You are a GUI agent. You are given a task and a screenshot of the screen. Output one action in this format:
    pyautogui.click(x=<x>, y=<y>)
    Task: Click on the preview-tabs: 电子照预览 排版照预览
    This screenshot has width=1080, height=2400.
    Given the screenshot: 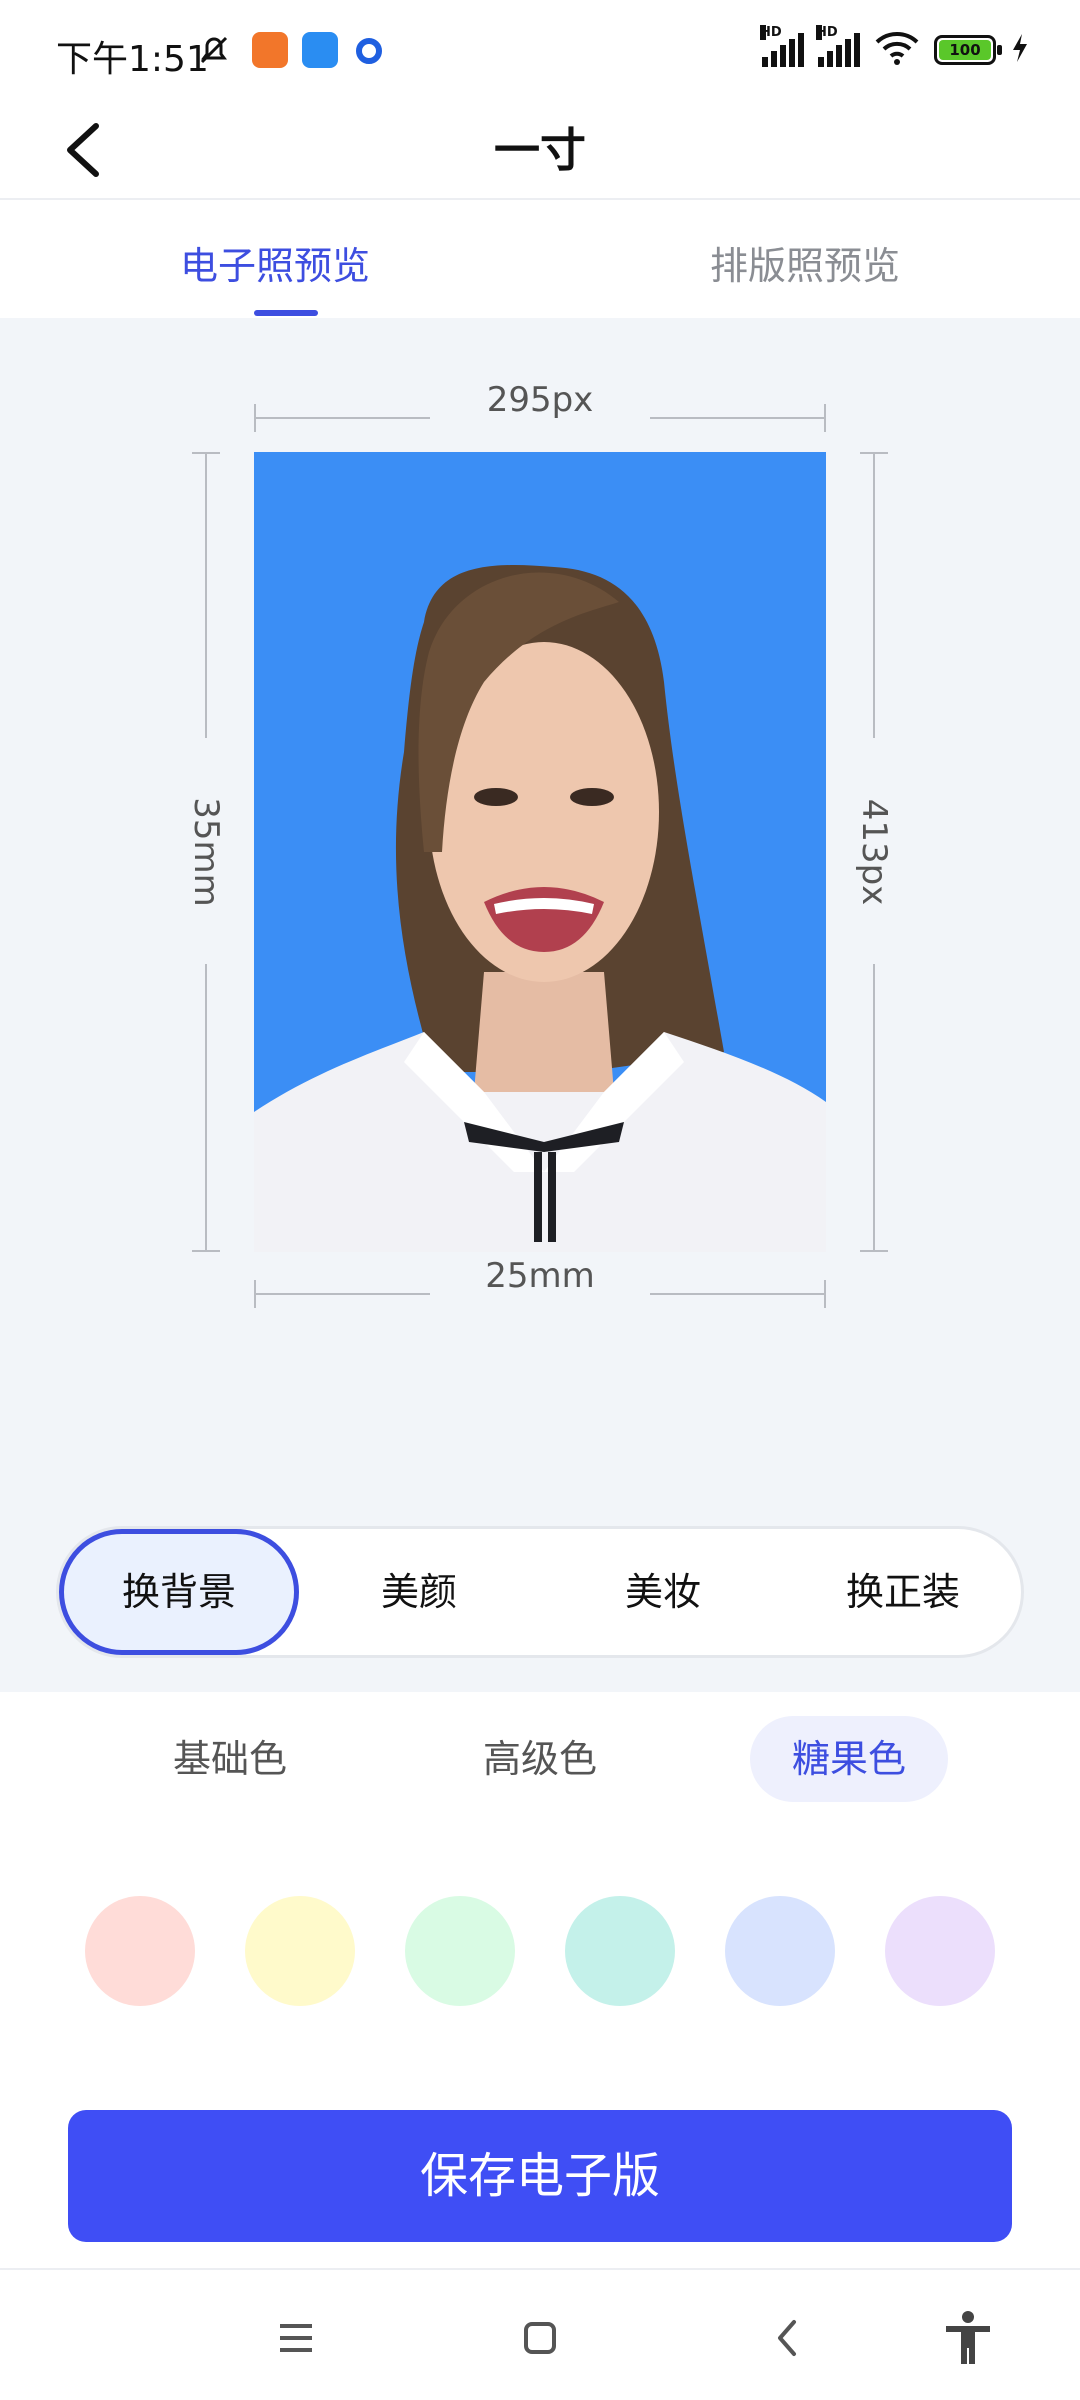 What is the action you would take?
    pyautogui.click(x=540, y=260)
    